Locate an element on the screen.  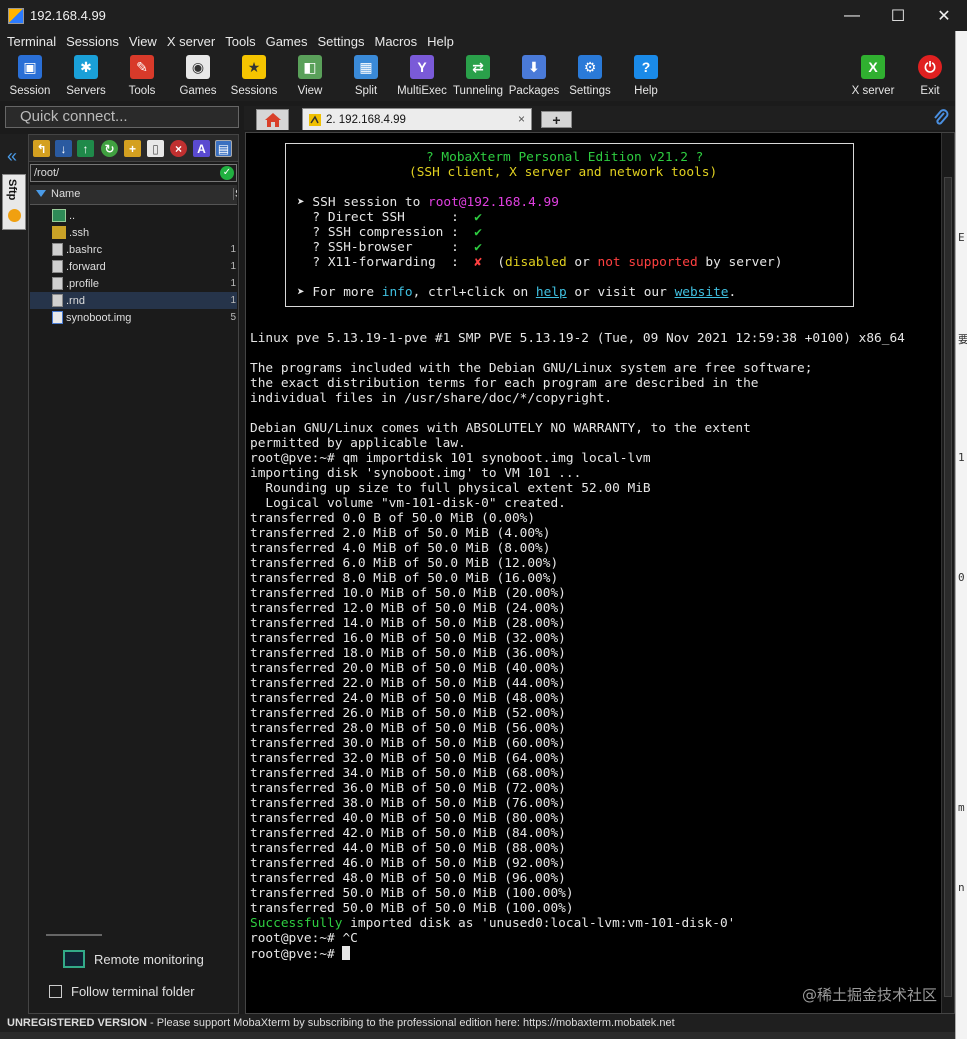
menu-x-server: X server is located at coordinates (191, 41).